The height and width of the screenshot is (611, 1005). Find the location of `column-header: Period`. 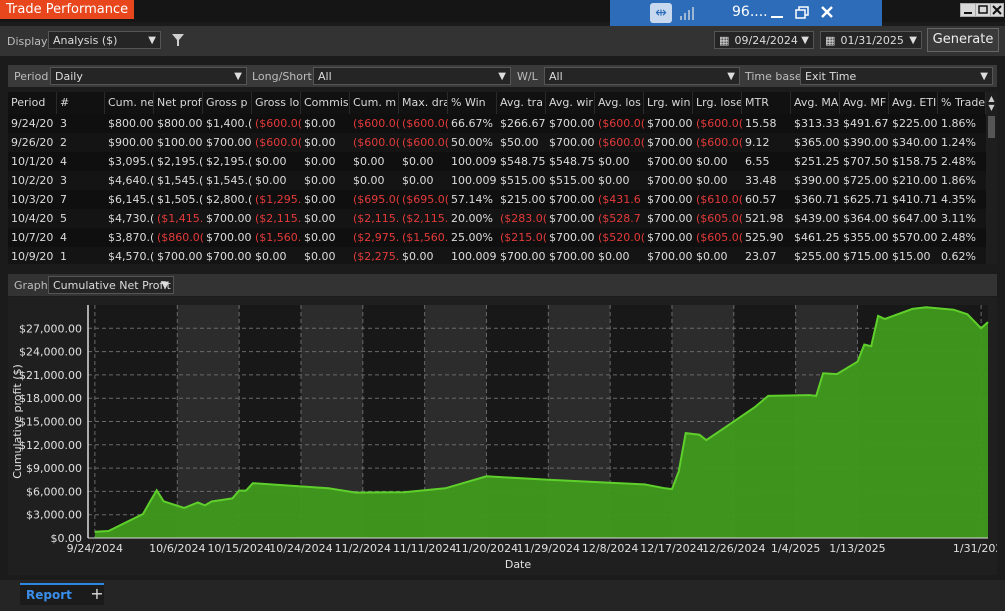

column-header: Period is located at coordinates (32, 103).